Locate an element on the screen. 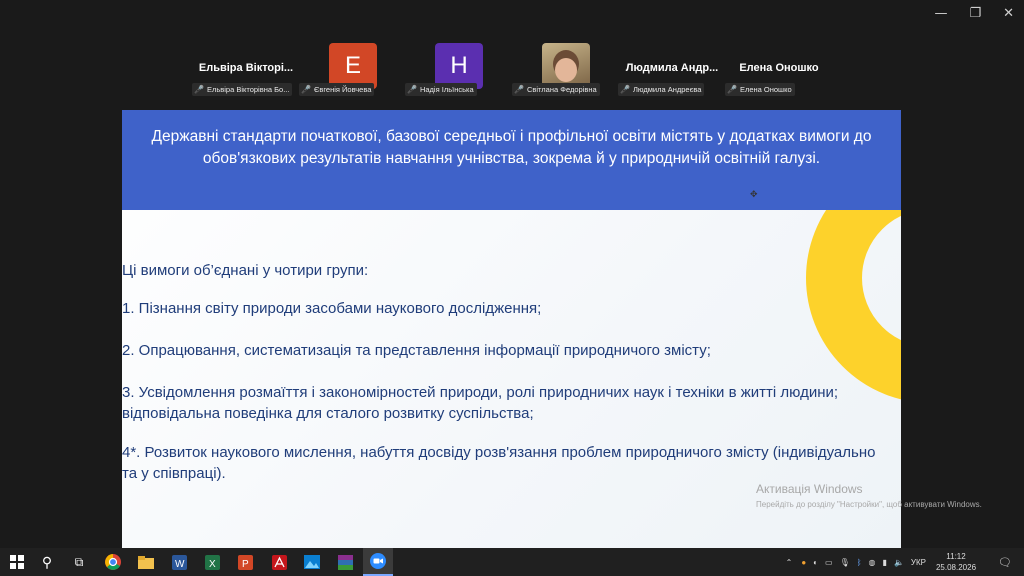  participant-label: 🎤 Світлана Федорівна is located at coordinates (556, 89).